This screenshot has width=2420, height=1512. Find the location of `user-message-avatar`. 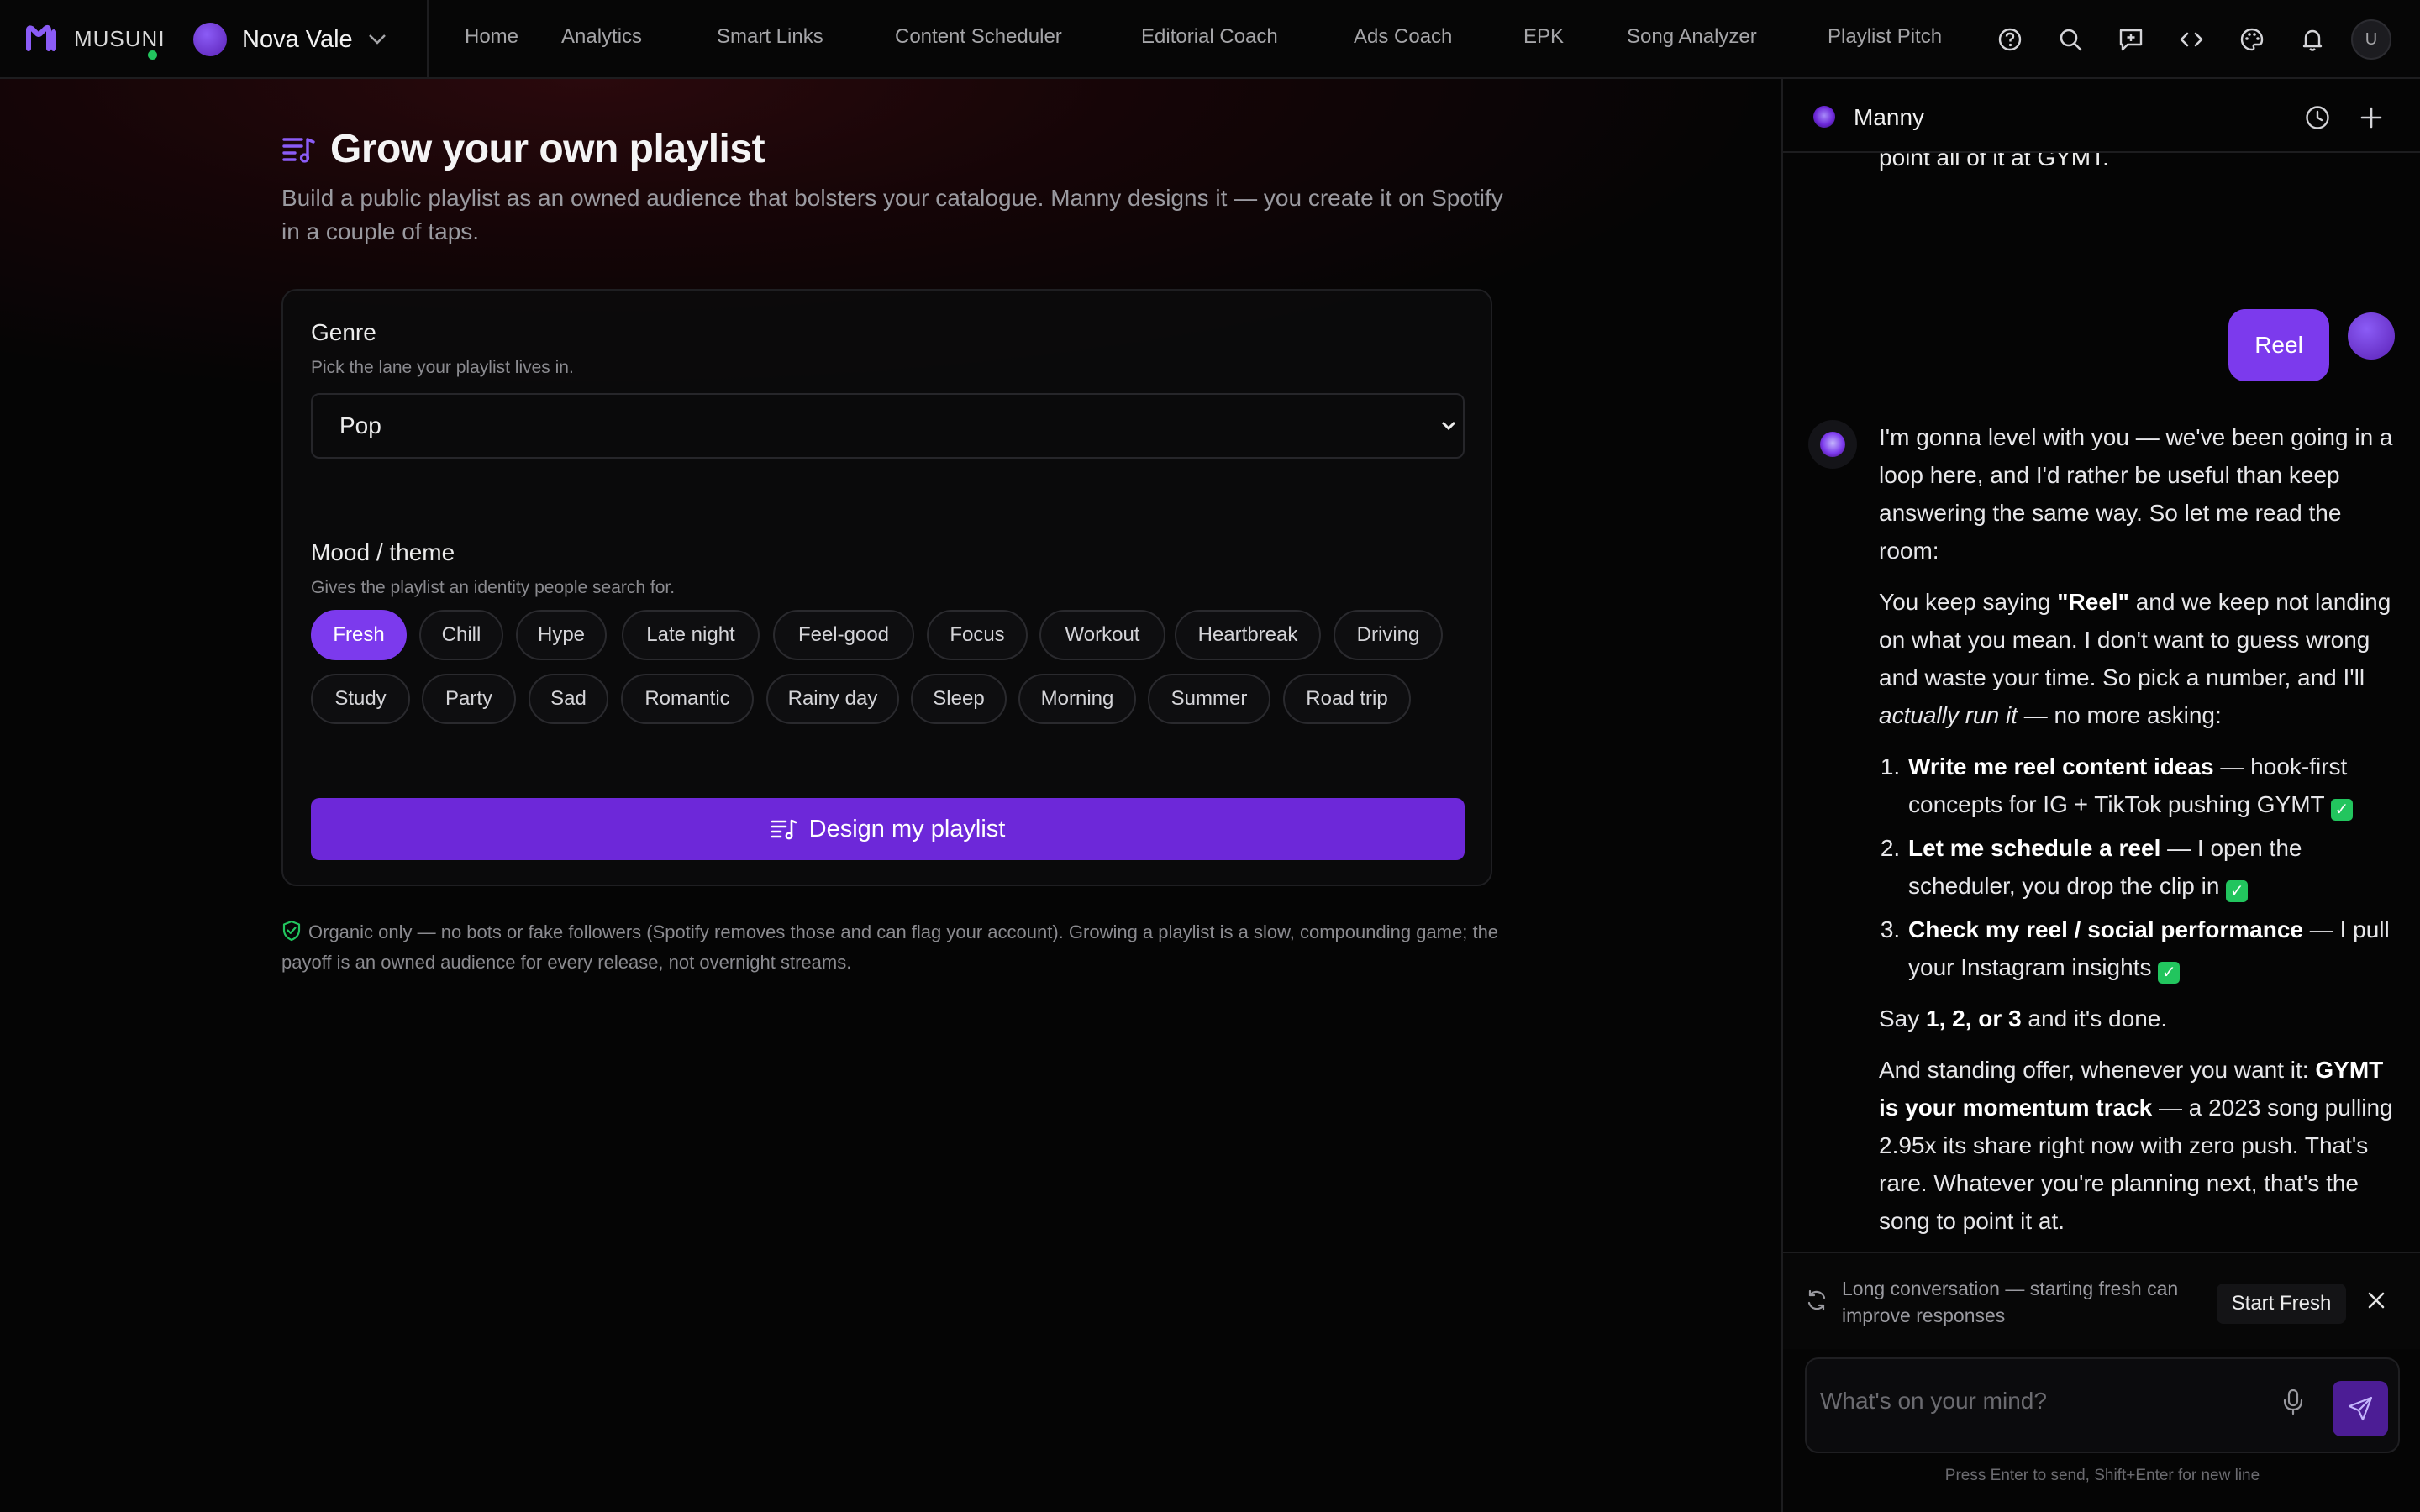

user-message-avatar is located at coordinates (2371, 336).